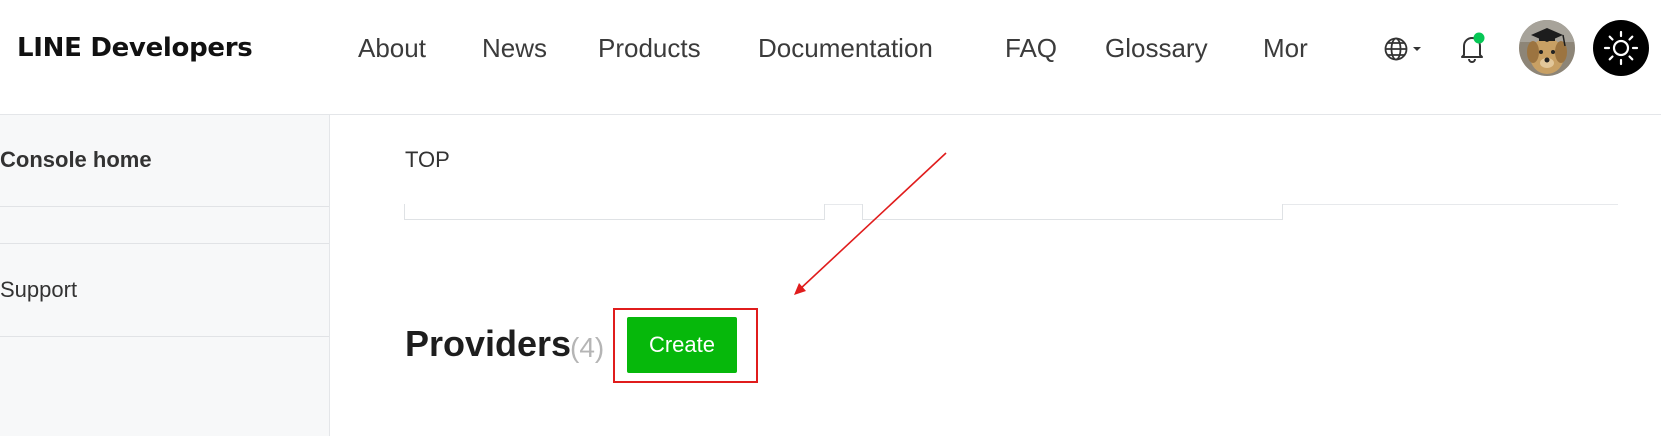 This screenshot has height=436, width=1661. What do you see at coordinates (392, 48) in the screenshot?
I see `nav-item-about: About` at bounding box center [392, 48].